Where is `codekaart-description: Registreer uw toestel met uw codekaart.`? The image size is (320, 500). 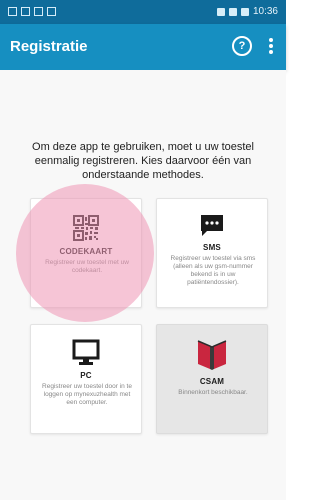
codekaart-description: Registreer uw toestel met uw codekaart. is located at coordinates (87, 266).